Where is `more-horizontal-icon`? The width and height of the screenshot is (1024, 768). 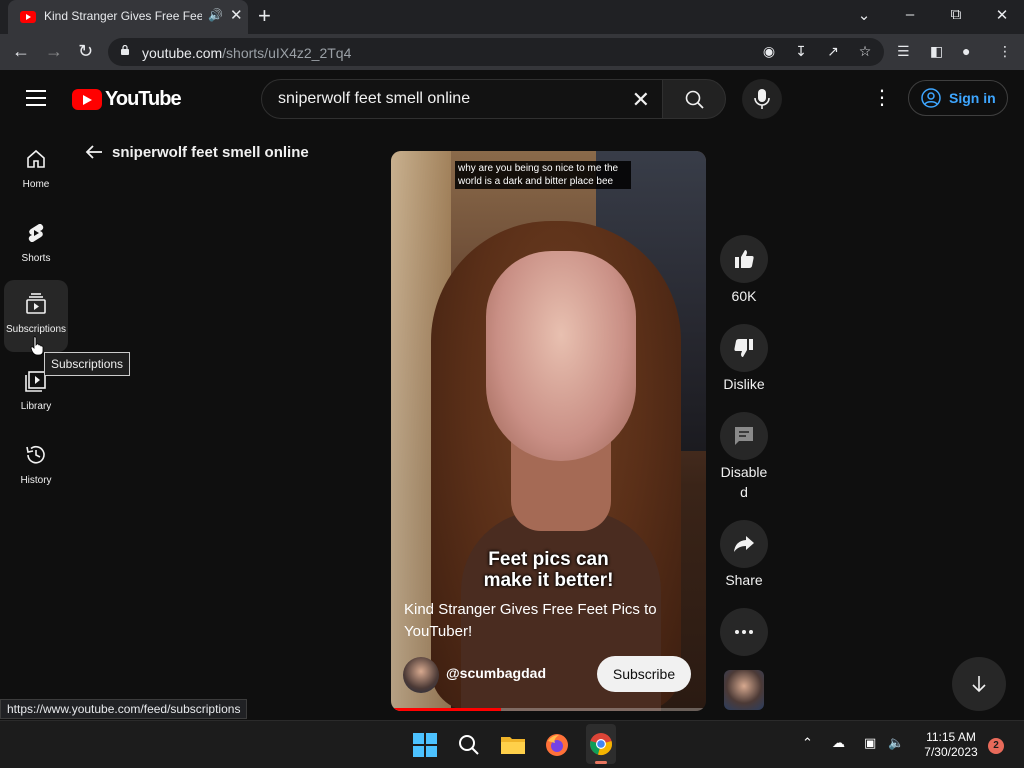 more-horizontal-icon is located at coordinates (744, 632).